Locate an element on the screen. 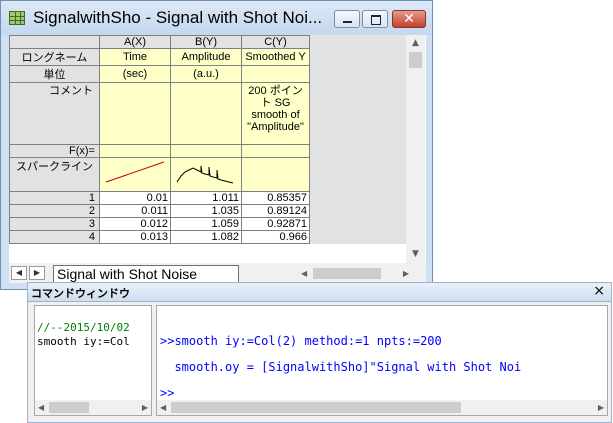  command-history-pane: //--2015/10/02 smooth iy:=Col ◀ ▶ is located at coordinates (93, 360).